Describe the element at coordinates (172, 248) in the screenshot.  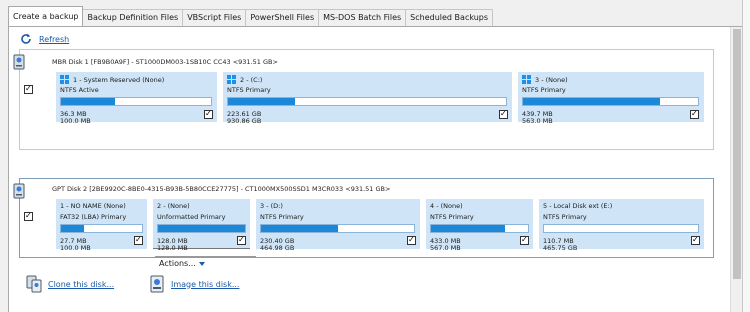
I see `partition-total: 128.0 MB` at that location.